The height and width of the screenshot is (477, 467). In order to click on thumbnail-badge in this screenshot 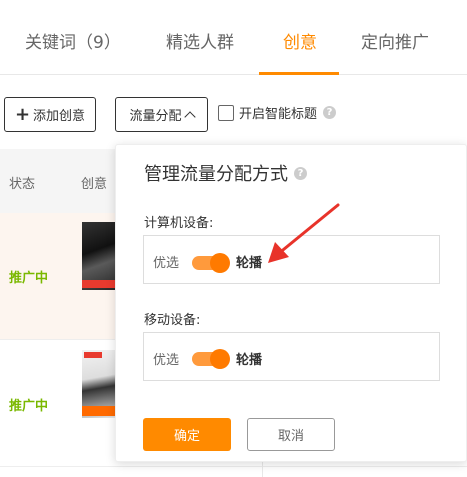, I will do `click(93, 355)`.